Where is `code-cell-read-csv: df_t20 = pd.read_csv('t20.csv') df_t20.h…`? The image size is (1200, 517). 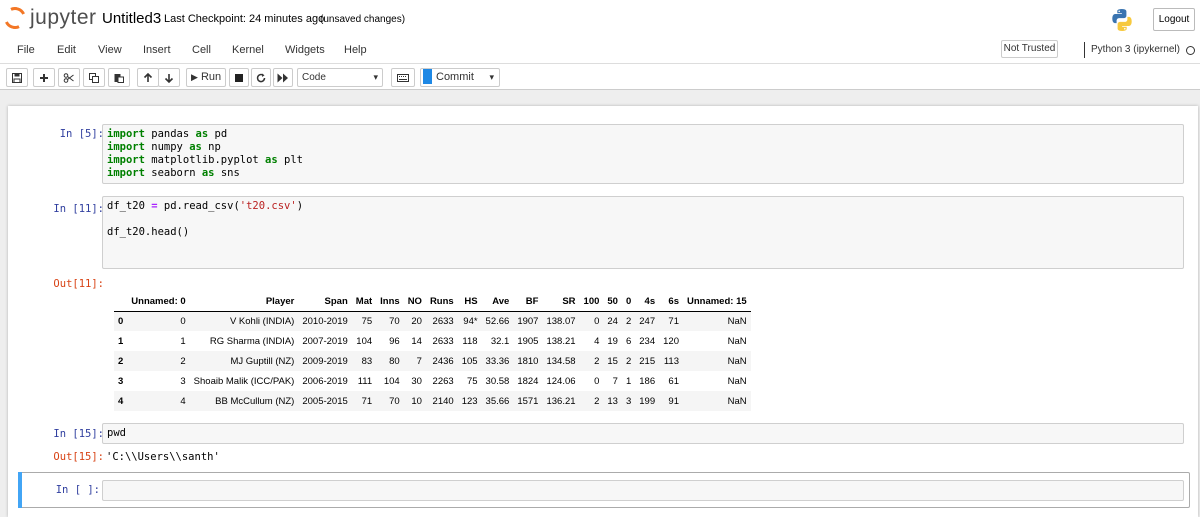 code-cell-read-csv: df_t20 = pd.read_csv('t20.csv') df_t20.h… is located at coordinates (643, 232).